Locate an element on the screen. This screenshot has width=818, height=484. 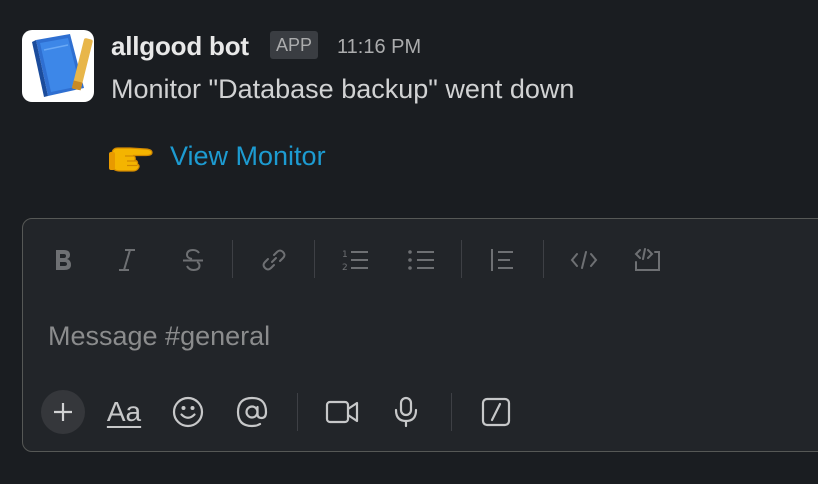
svg-text: 2 is located at coordinates (345, 268).